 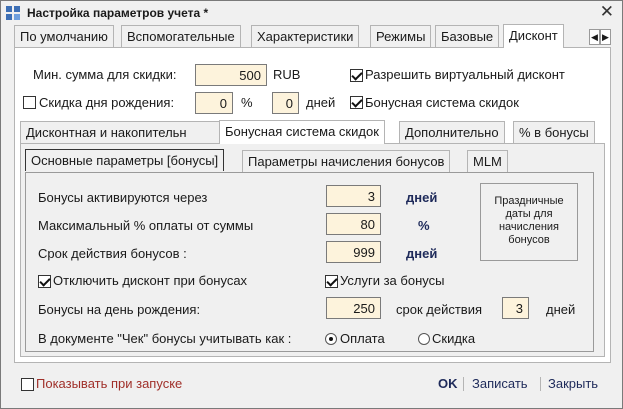 What do you see at coordinates (422, 253) in the screenshot?
I see `validity-unit: дней` at bounding box center [422, 253].